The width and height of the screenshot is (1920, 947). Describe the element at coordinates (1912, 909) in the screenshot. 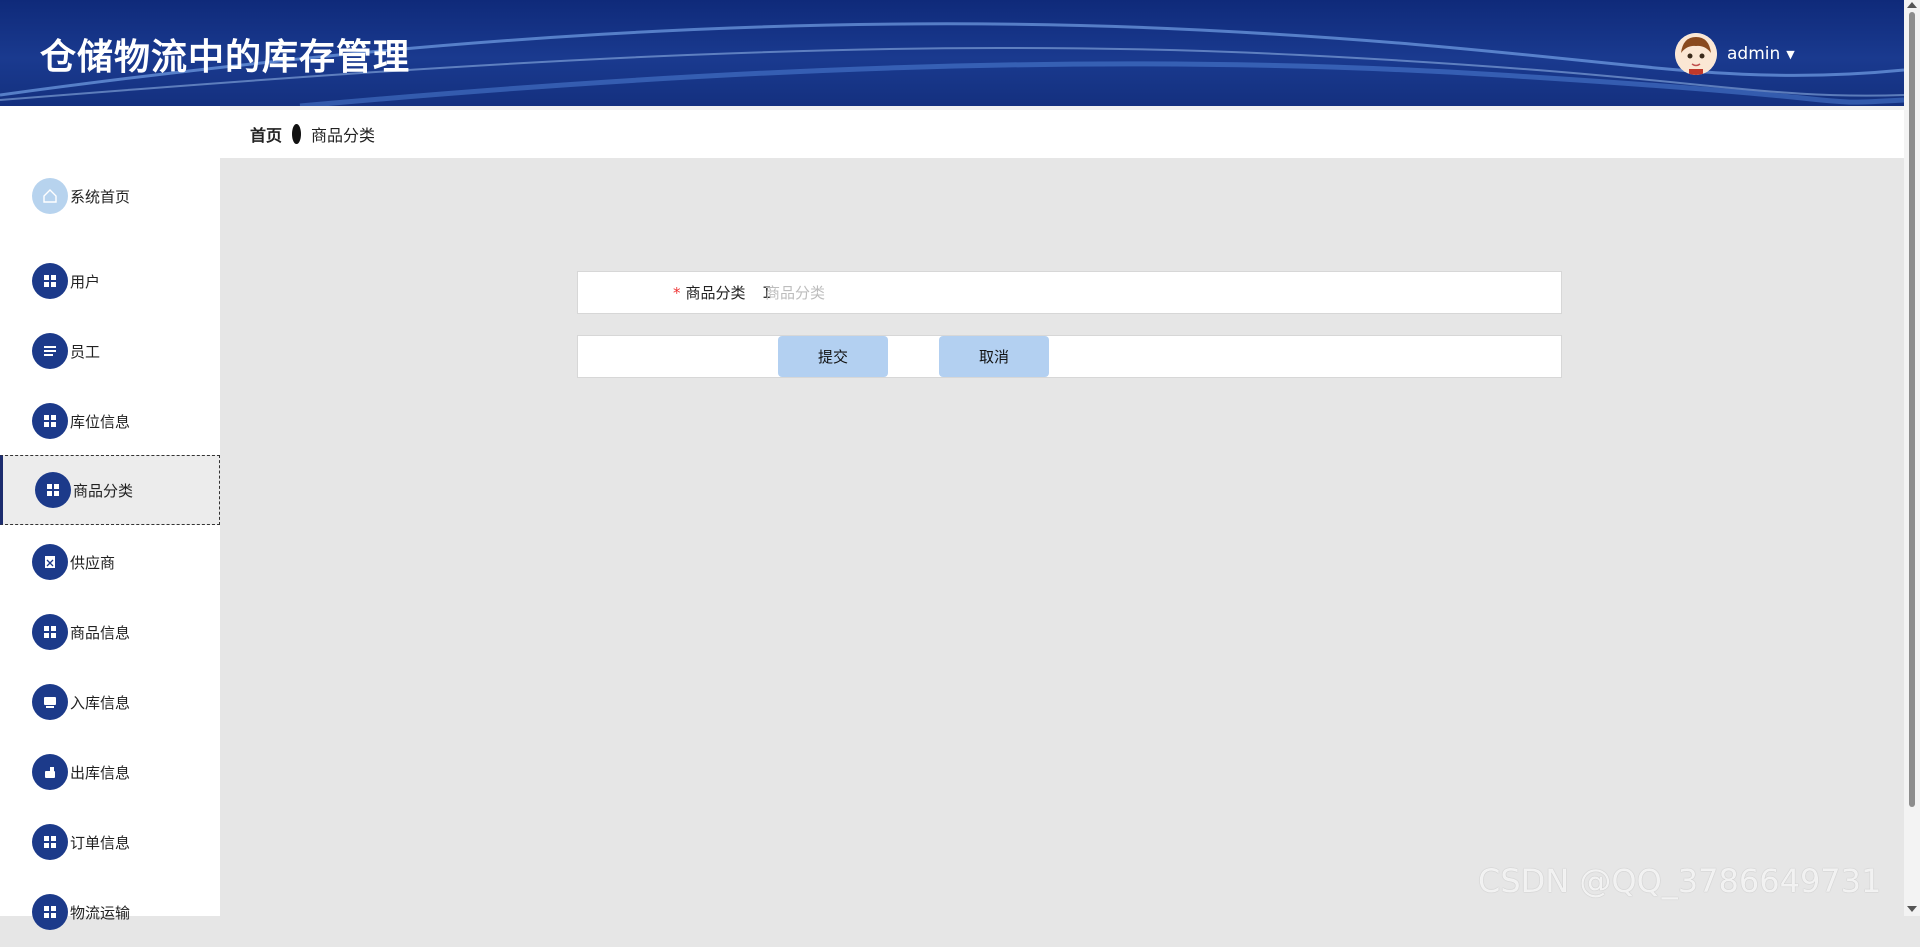

I see `scroll-down-icon` at that location.